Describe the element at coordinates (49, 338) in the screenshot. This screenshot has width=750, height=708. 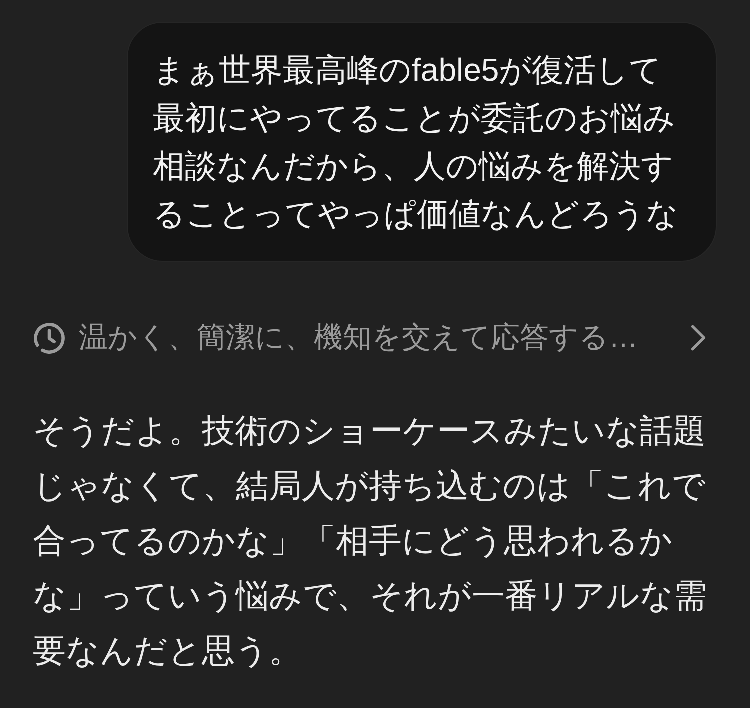
I see `clock-icon` at that location.